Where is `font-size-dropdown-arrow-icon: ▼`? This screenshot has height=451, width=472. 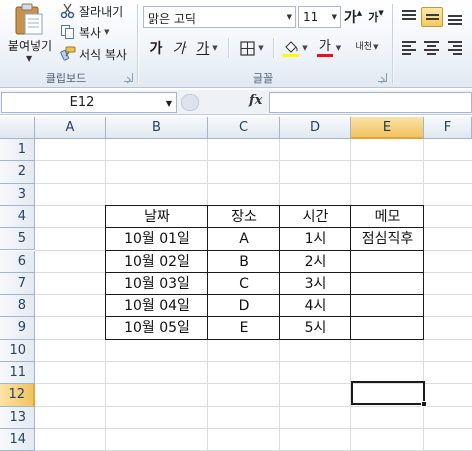
font-size-dropdown-arrow-icon: ▼ is located at coordinates (334, 17).